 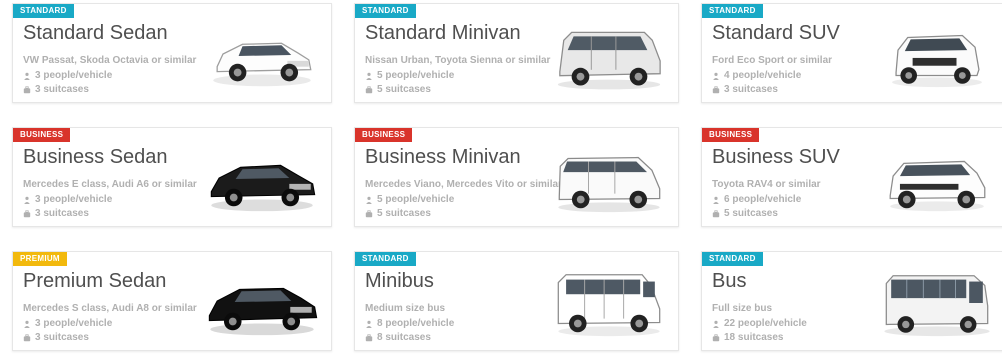 I want to click on vehicle-examples: Nissan Urban, Toyota Sienna or similar, so click(x=458, y=60).